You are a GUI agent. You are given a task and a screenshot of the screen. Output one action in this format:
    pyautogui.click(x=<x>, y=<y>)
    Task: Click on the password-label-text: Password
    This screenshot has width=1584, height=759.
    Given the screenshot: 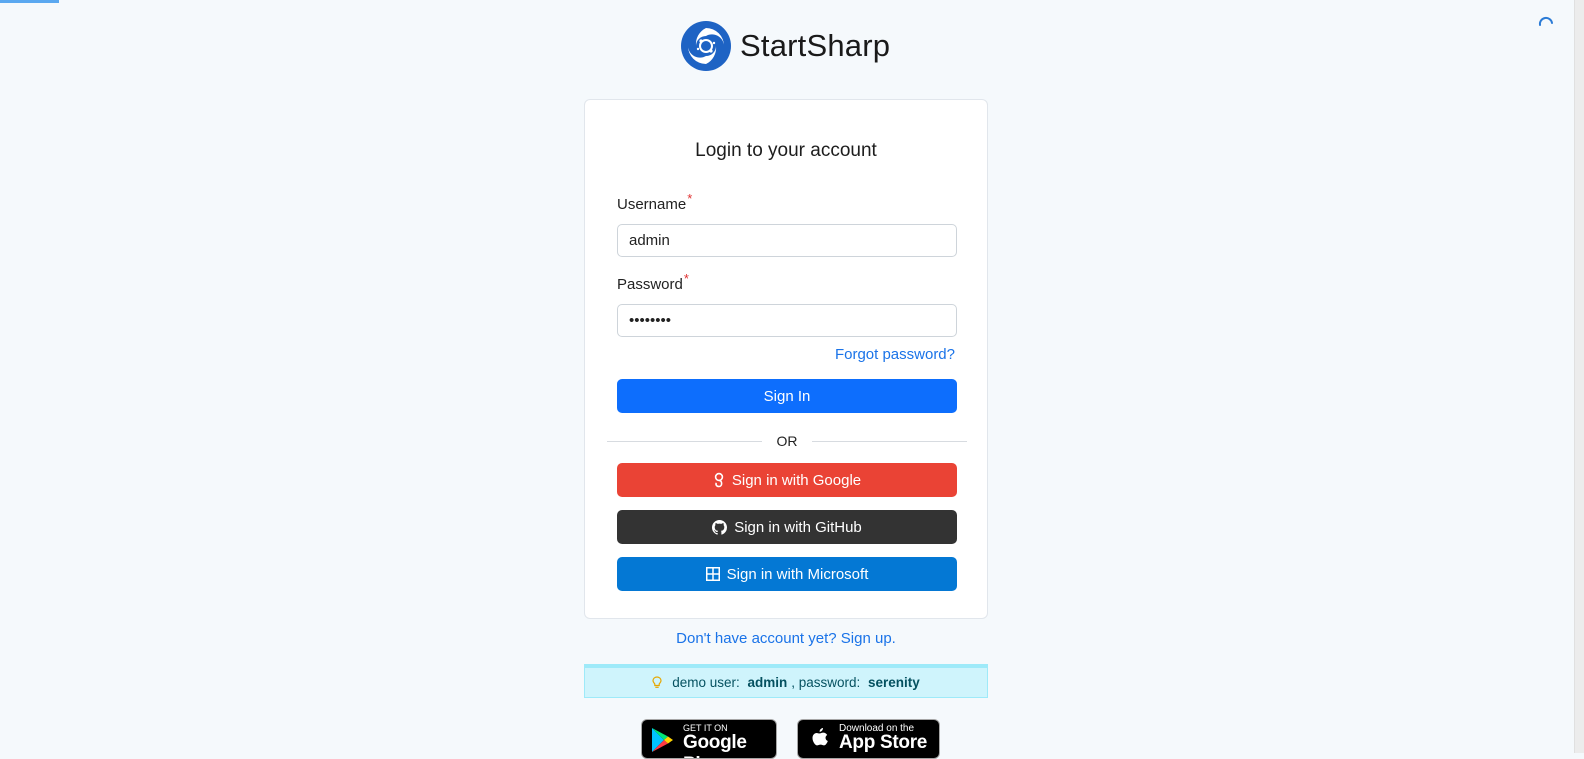 What is the action you would take?
    pyautogui.click(x=650, y=284)
    